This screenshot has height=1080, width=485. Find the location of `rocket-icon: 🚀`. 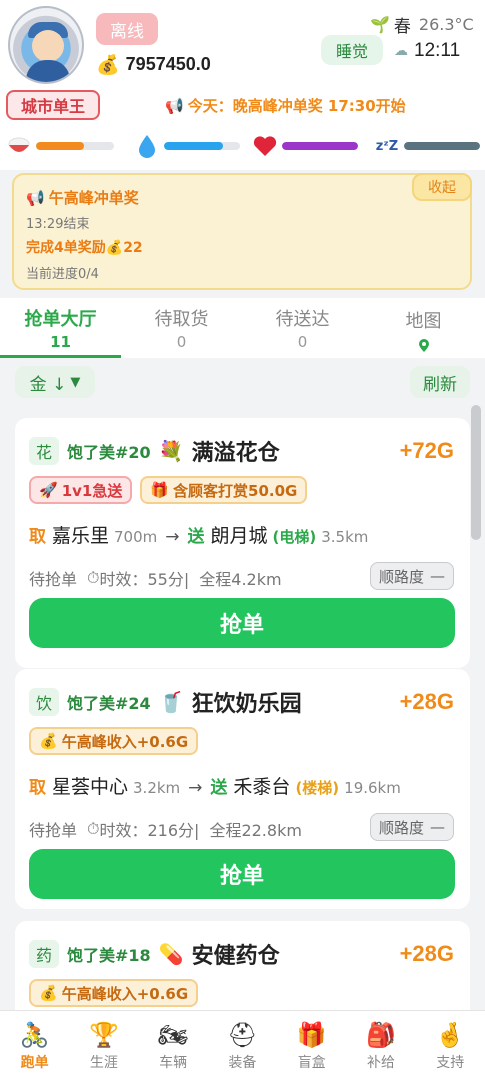

rocket-icon: 🚀 is located at coordinates (48, 490).